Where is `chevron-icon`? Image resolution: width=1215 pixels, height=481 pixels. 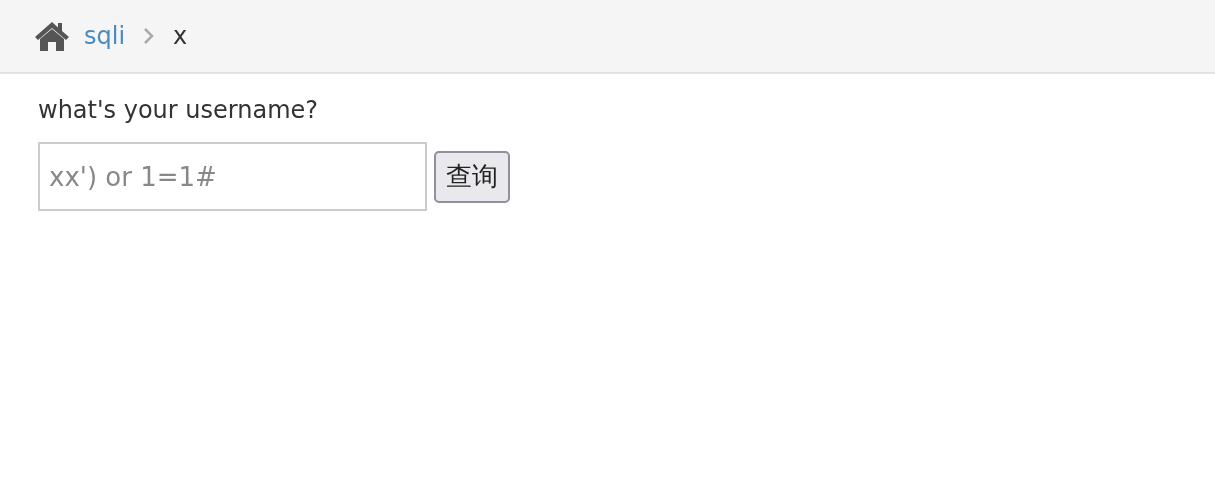
chevron-icon is located at coordinates (149, 36).